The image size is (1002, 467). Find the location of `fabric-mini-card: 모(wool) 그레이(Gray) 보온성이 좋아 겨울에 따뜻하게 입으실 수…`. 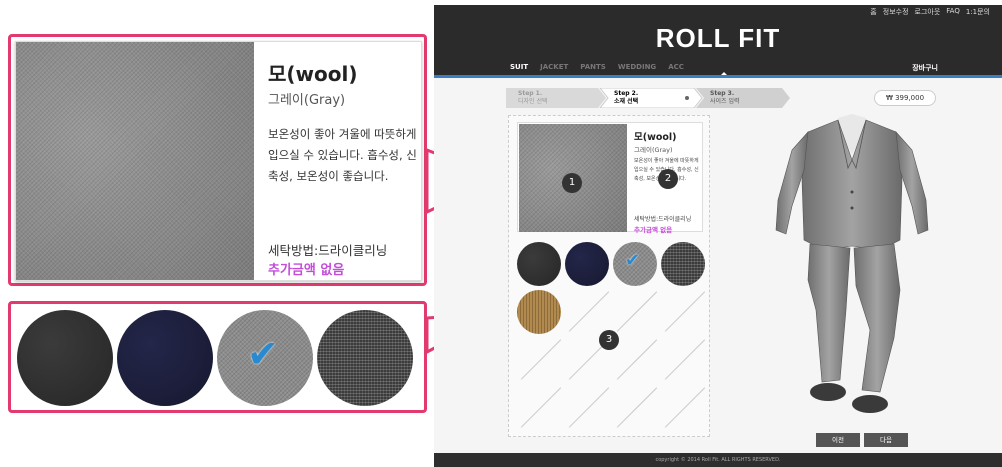

fabric-mini-card: 모(wool) 그레이(Gray) 보온성이 좋아 겨울에 따뜻하게 입으실 수… is located at coordinates (610, 178).